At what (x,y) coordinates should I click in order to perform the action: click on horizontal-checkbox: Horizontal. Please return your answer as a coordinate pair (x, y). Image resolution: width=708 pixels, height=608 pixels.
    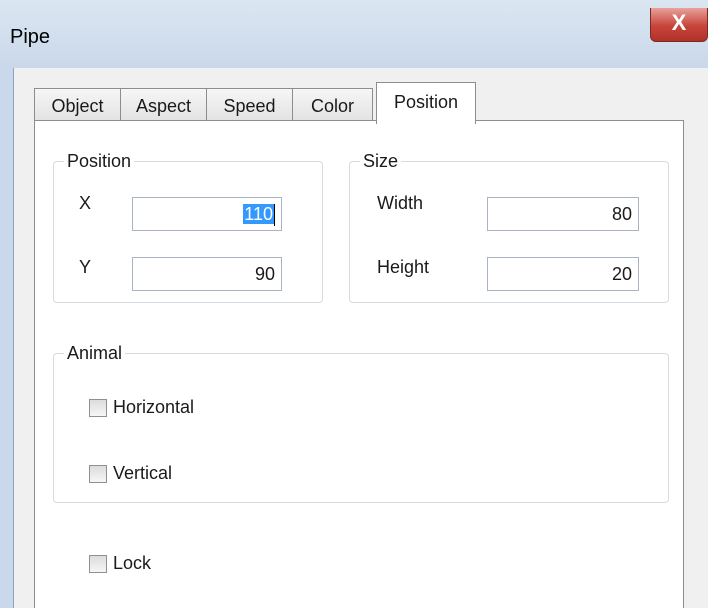
    Looking at the image, I should click on (141, 407).